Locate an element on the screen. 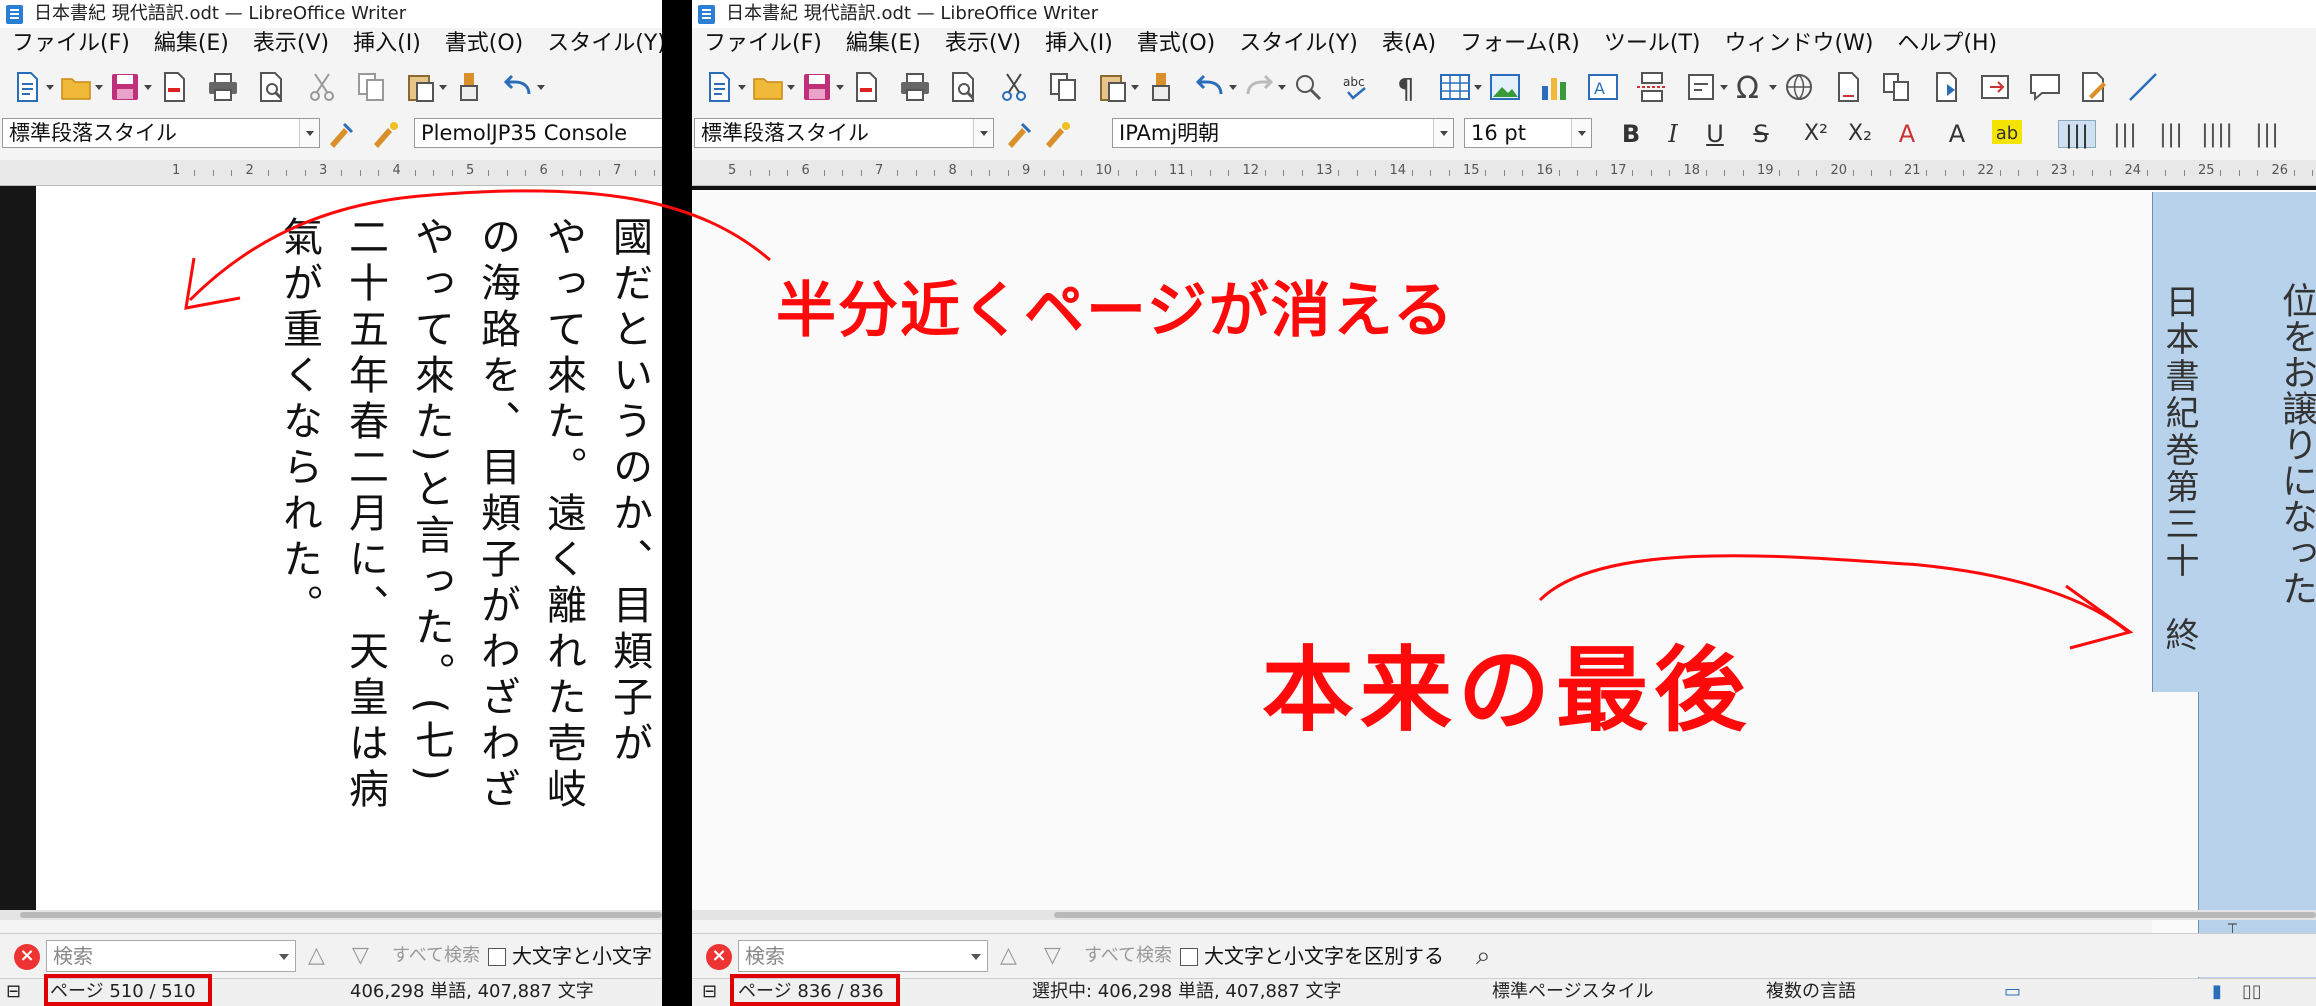  clear-formatting-icon: A is located at coordinates (1907, 134).